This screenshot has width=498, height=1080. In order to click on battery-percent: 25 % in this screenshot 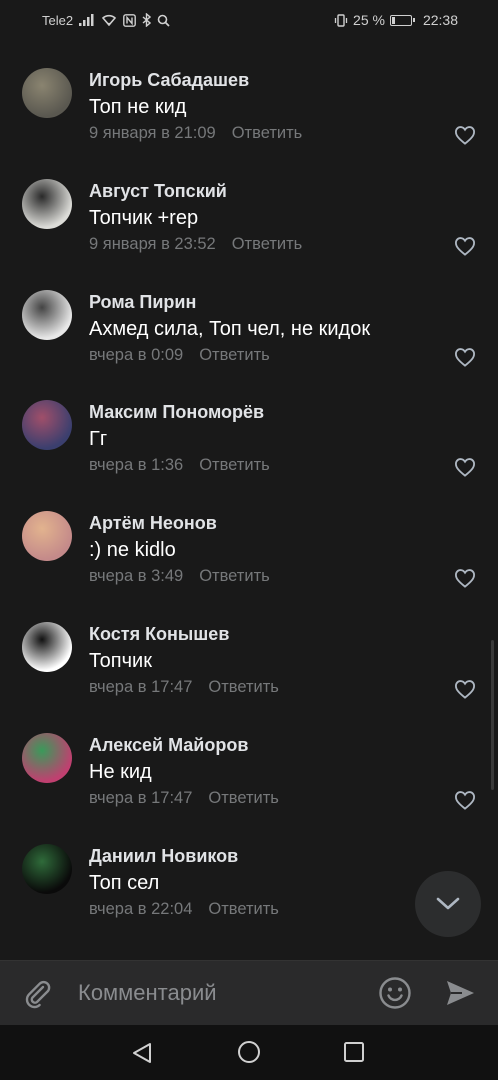, I will do `click(369, 20)`.